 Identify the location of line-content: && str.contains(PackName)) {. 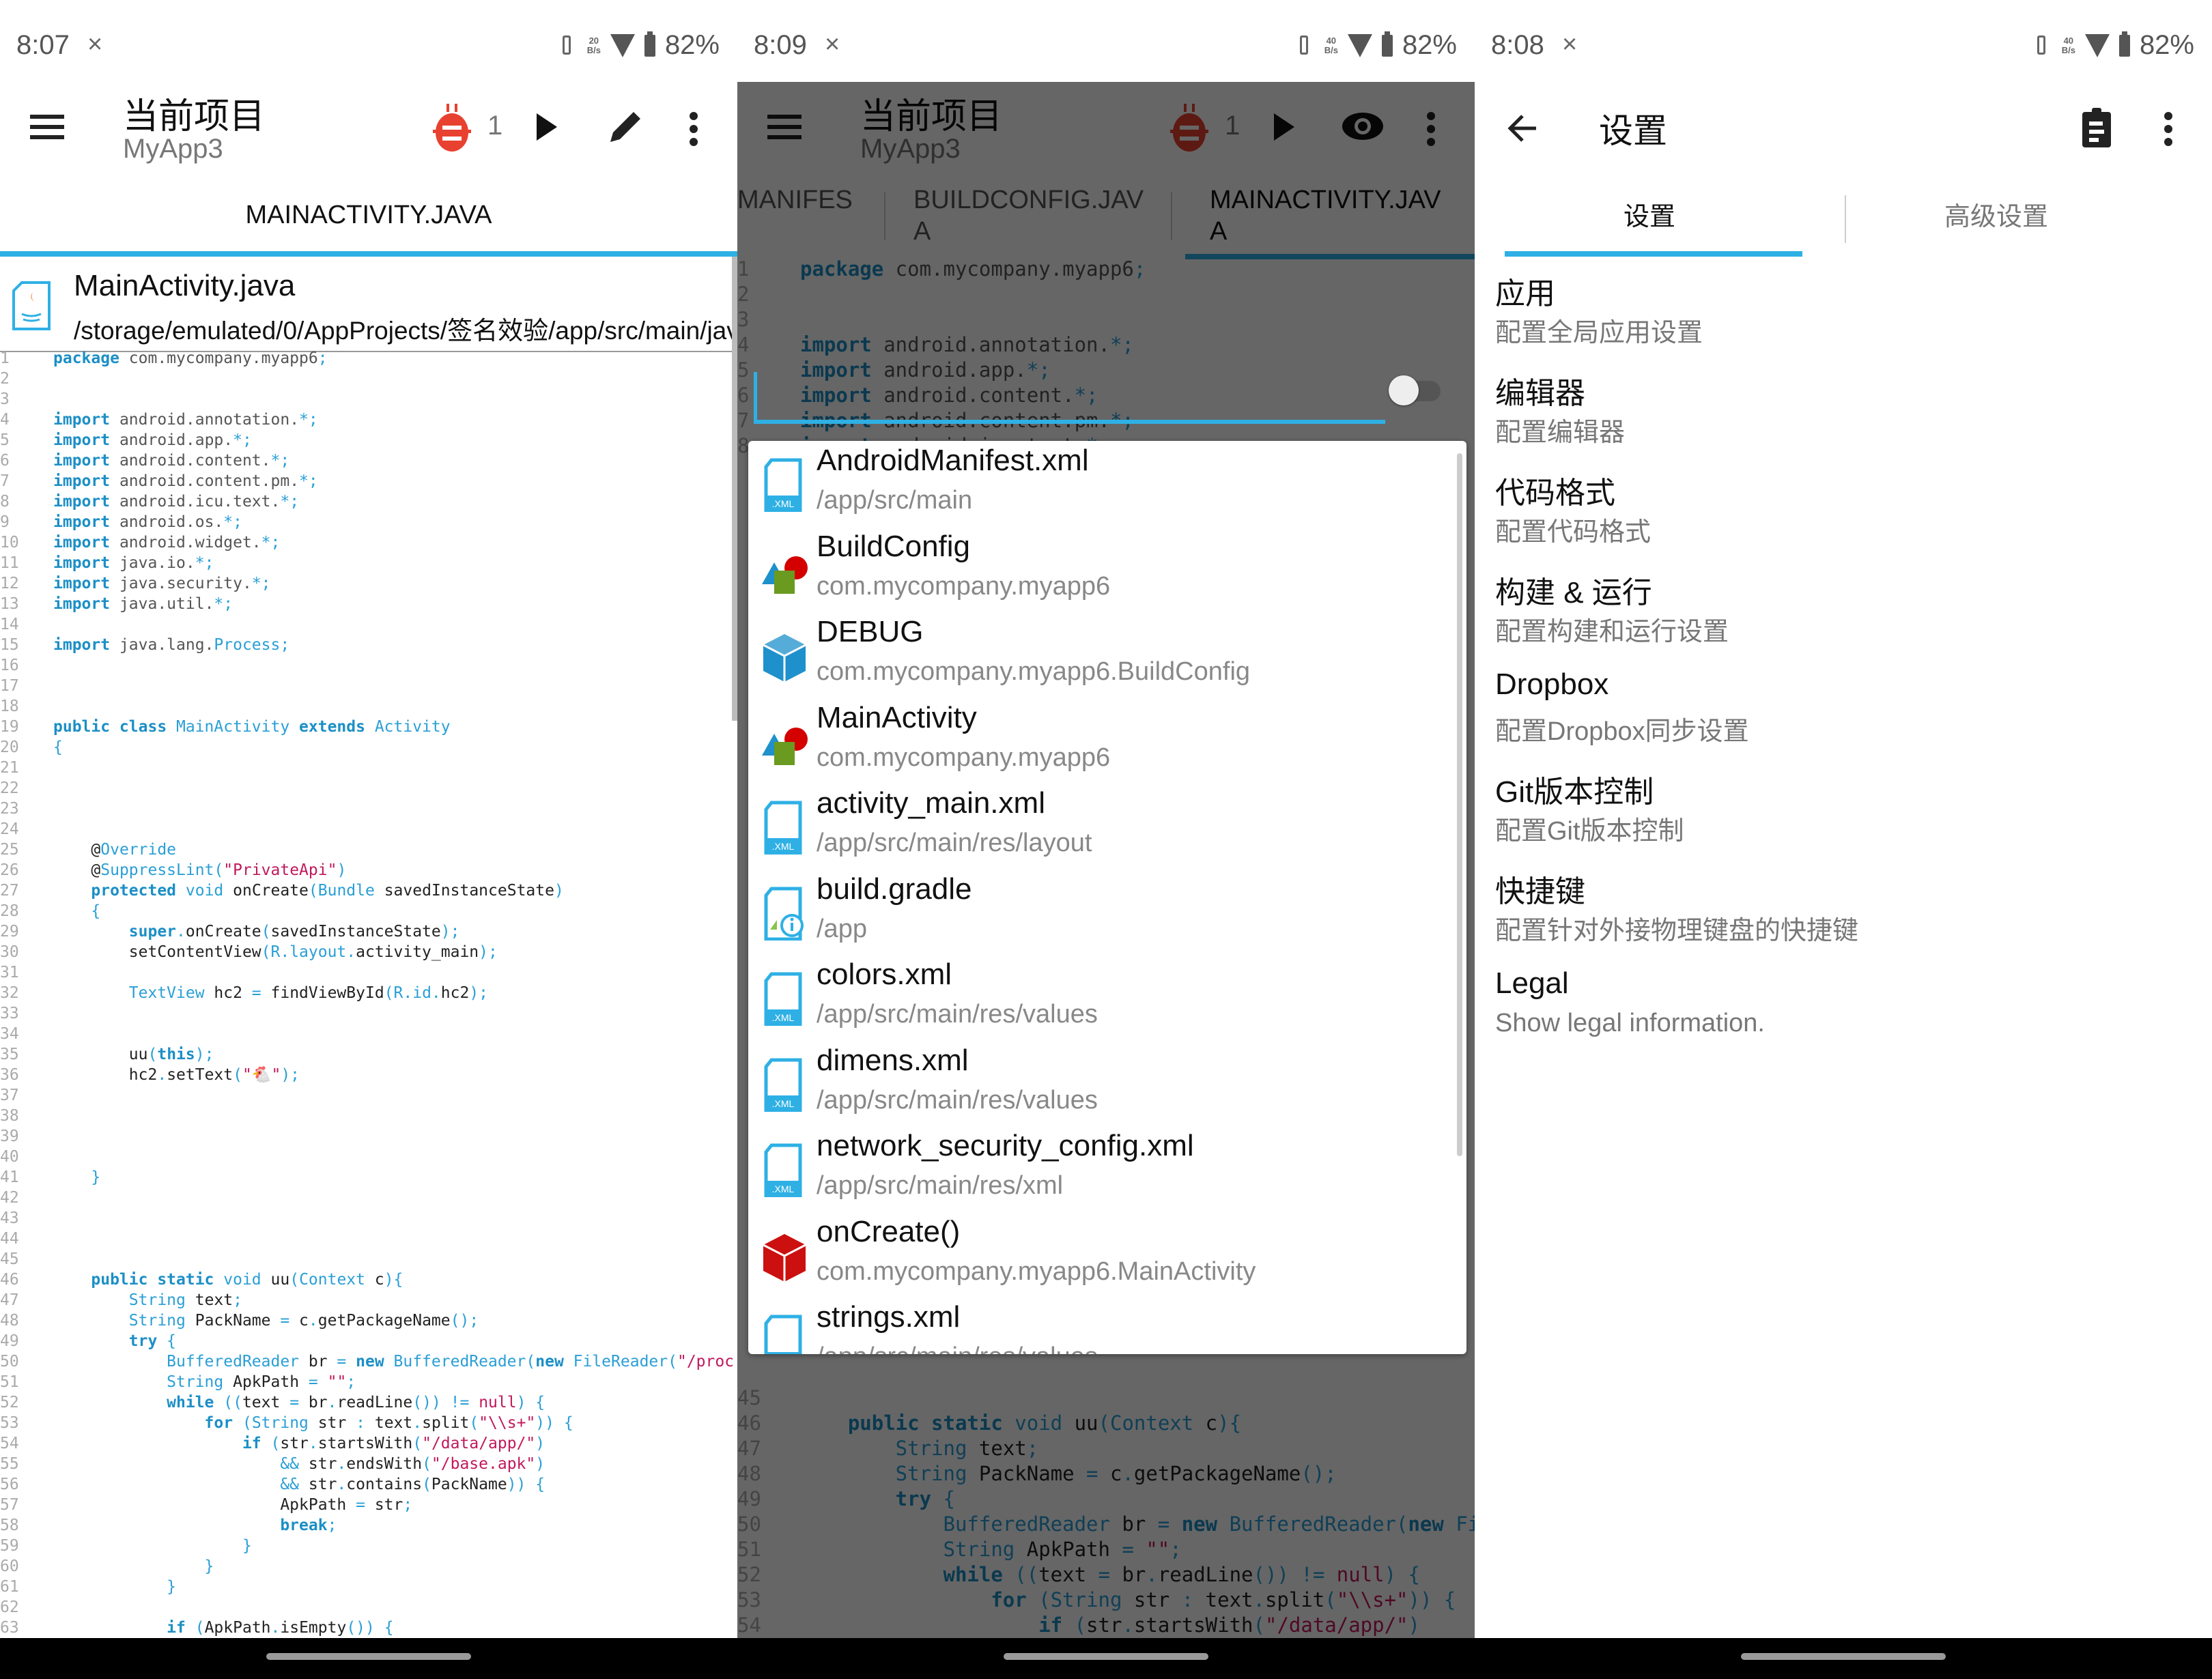
(299, 1484).